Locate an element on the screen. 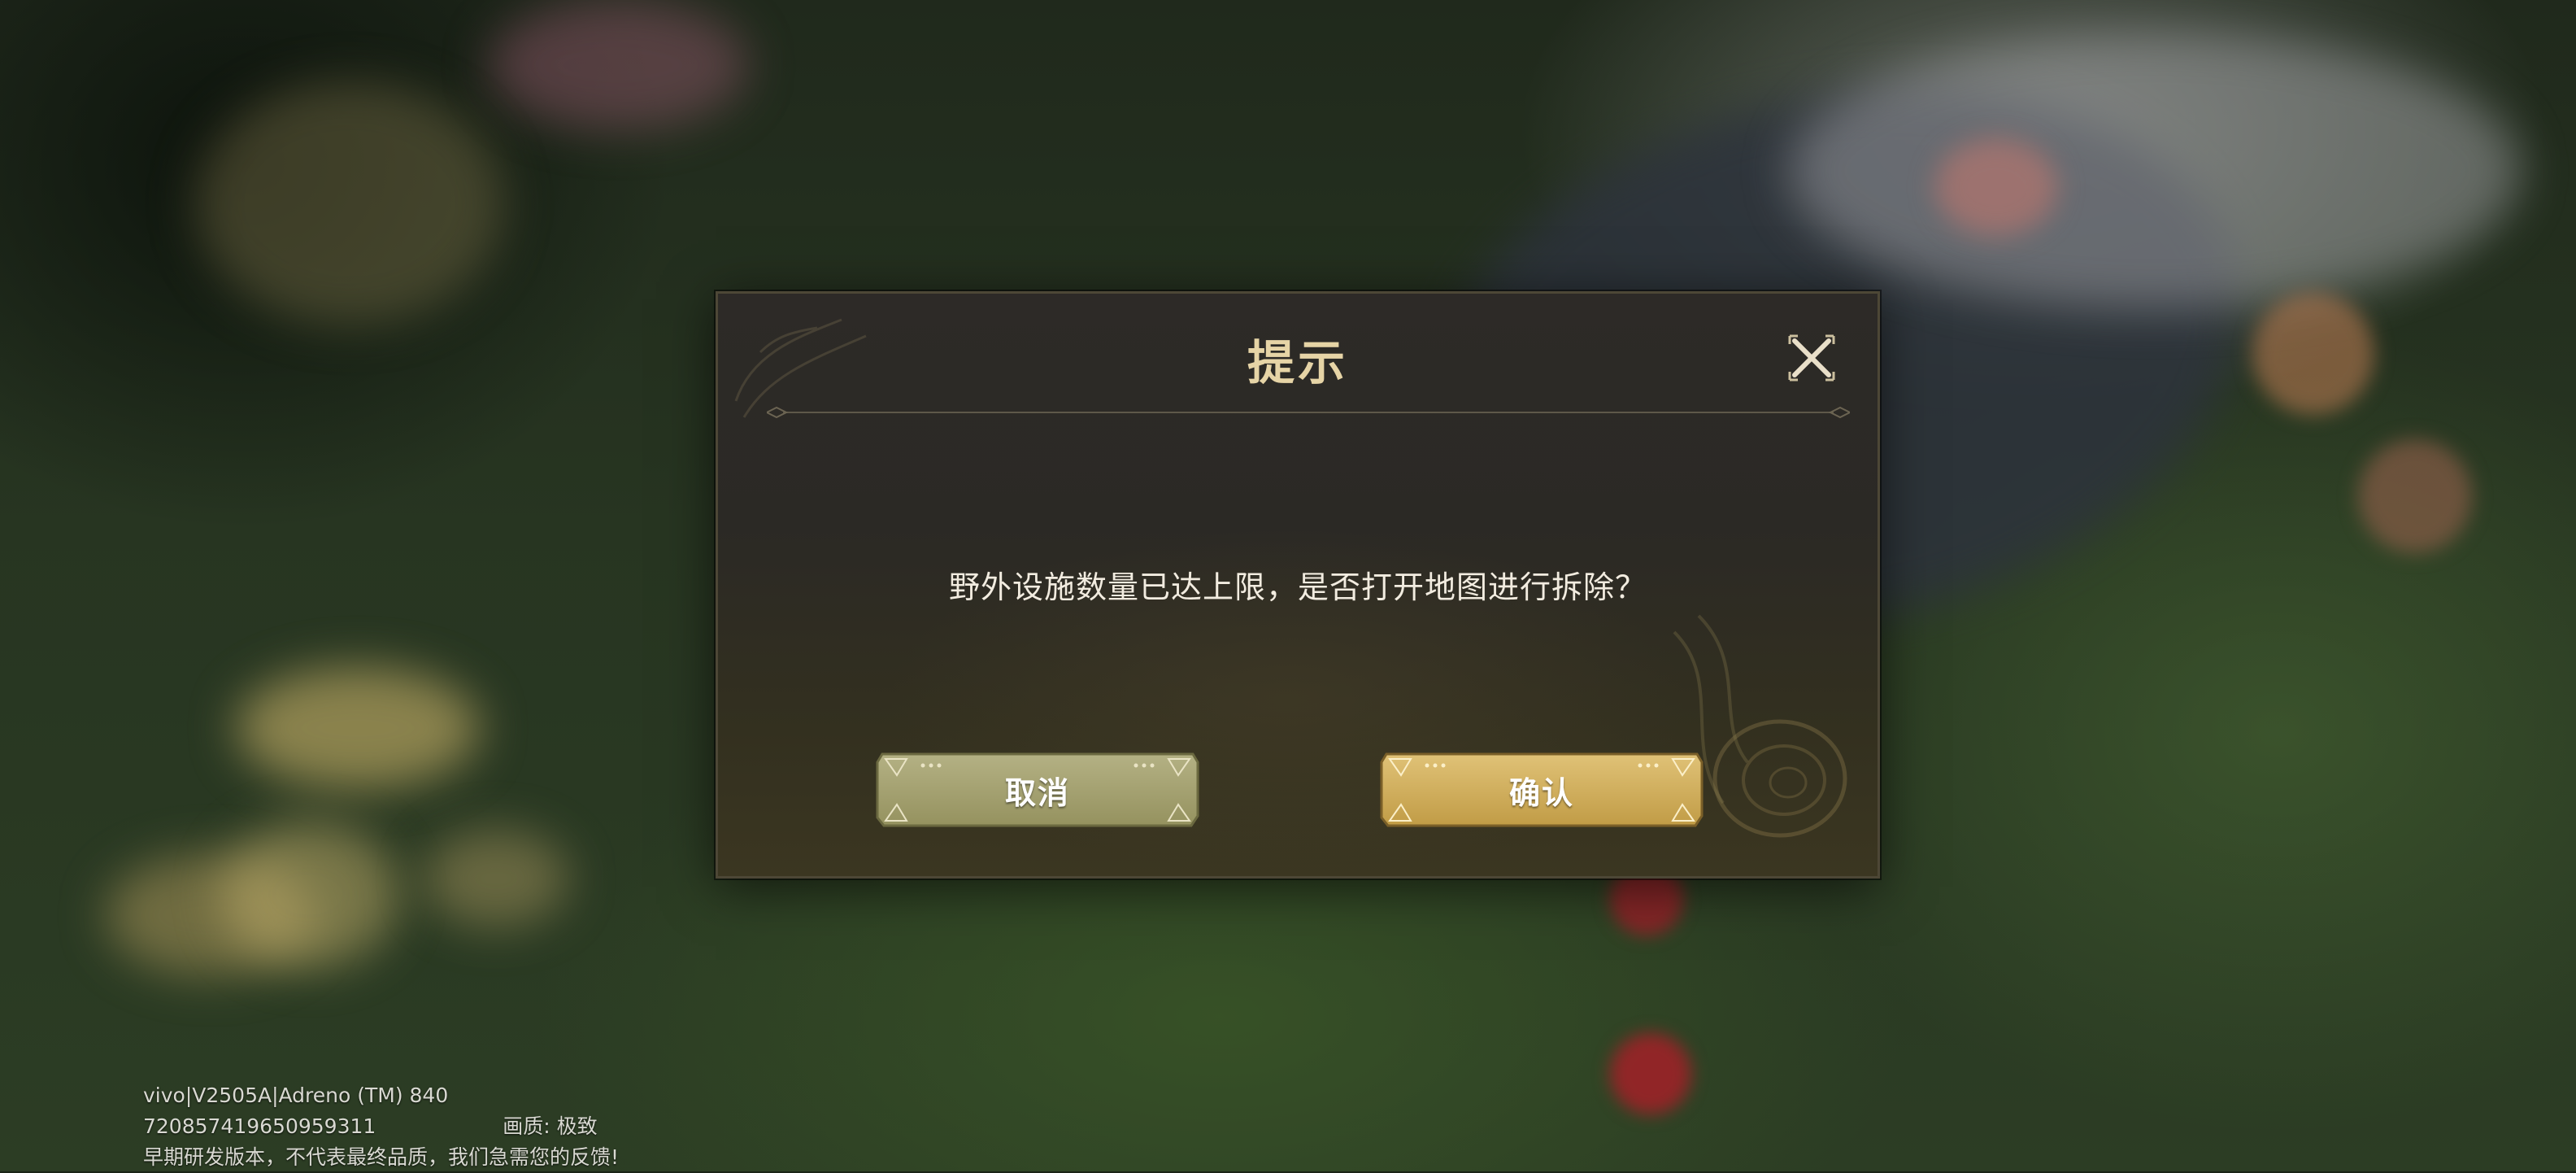 The image size is (2576, 1173). blurred-flowers is located at coordinates (618, 65).